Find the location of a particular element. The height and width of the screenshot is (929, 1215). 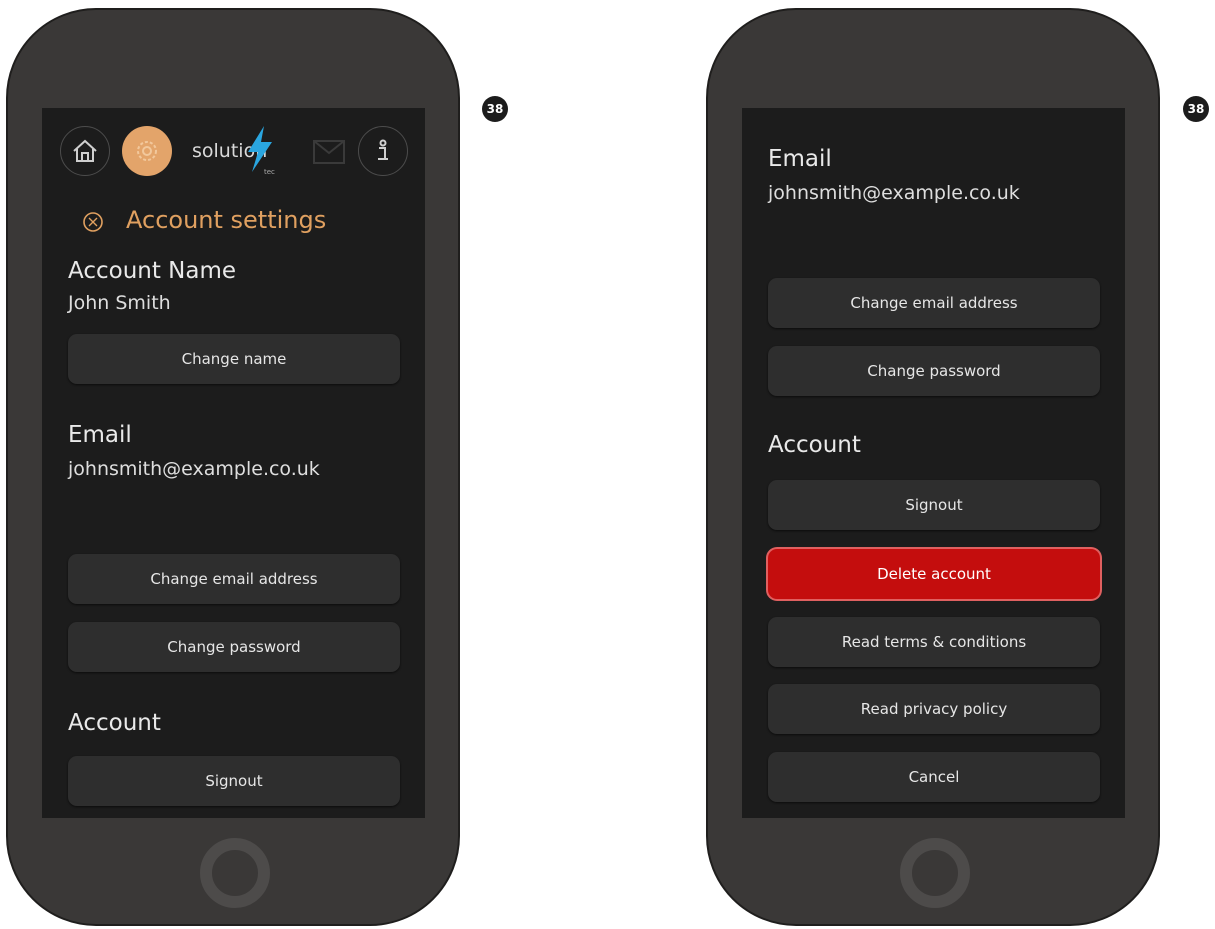

account-circle-icon is located at coordinates (93, 222).